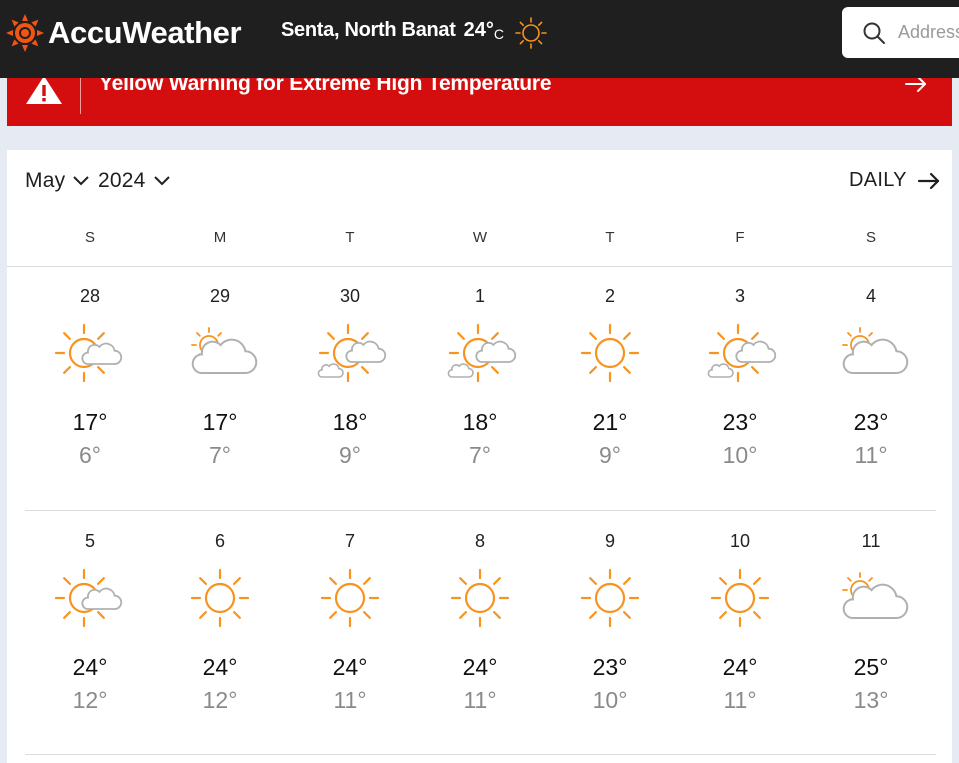  Describe the element at coordinates (90, 296) in the screenshot. I see `day-number: 28` at that location.